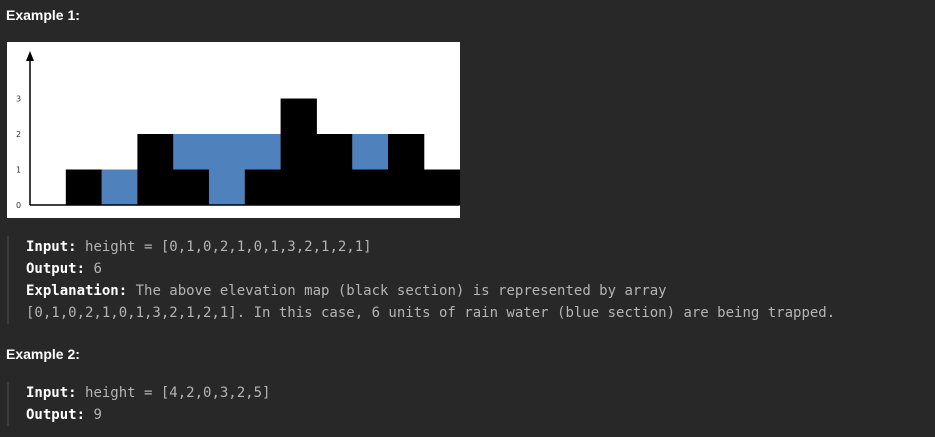 The image size is (935, 437). Describe the element at coordinates (43, 15) in the screenshot. I see `example-1-heading: Example 1:` at that location.